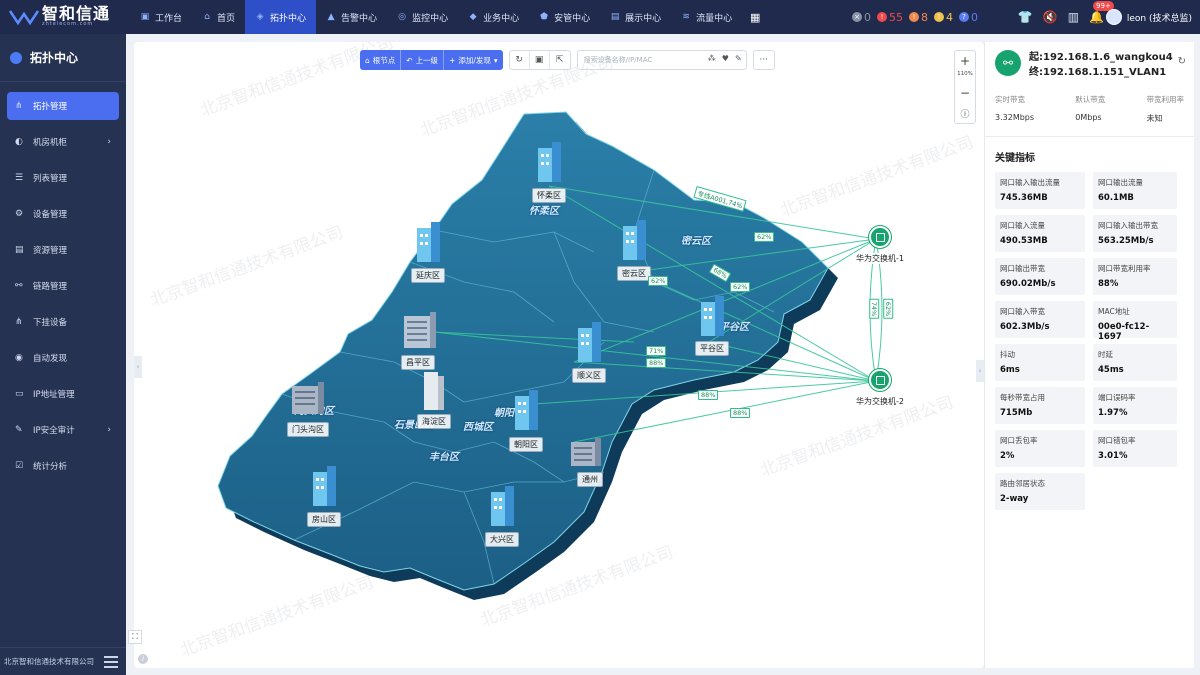  I want to click on nav-item-business: ◆ 业务中心, so click(493, 17).